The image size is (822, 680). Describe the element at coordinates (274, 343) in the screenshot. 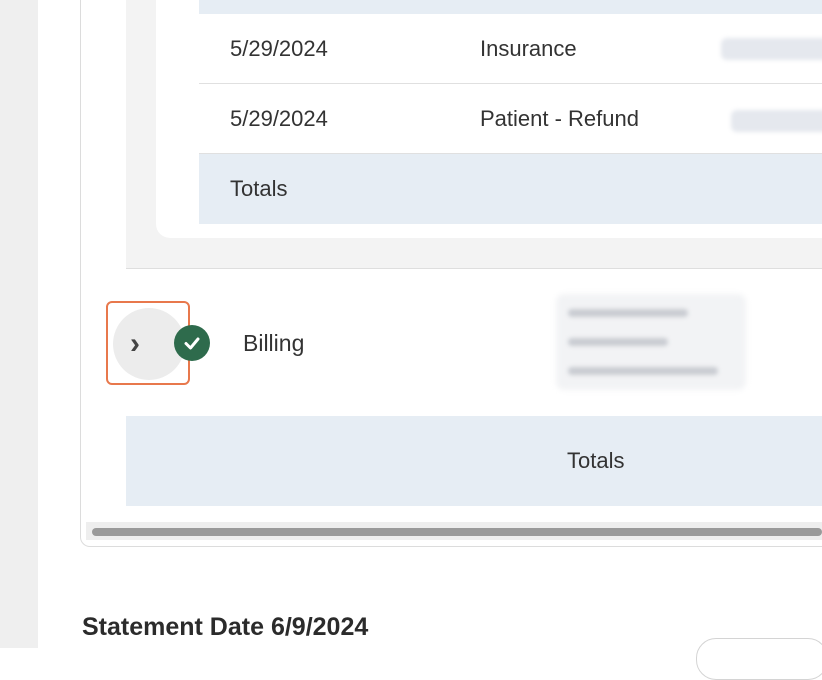

I see `billing-label: Billing` at that location.